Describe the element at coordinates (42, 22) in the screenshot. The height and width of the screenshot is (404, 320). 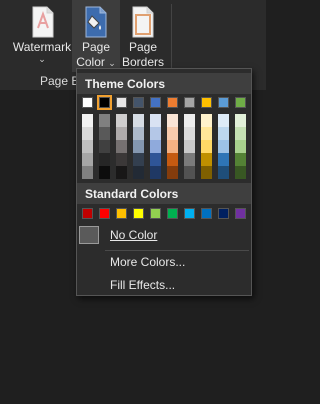
I see `watermark-icon` at that location.